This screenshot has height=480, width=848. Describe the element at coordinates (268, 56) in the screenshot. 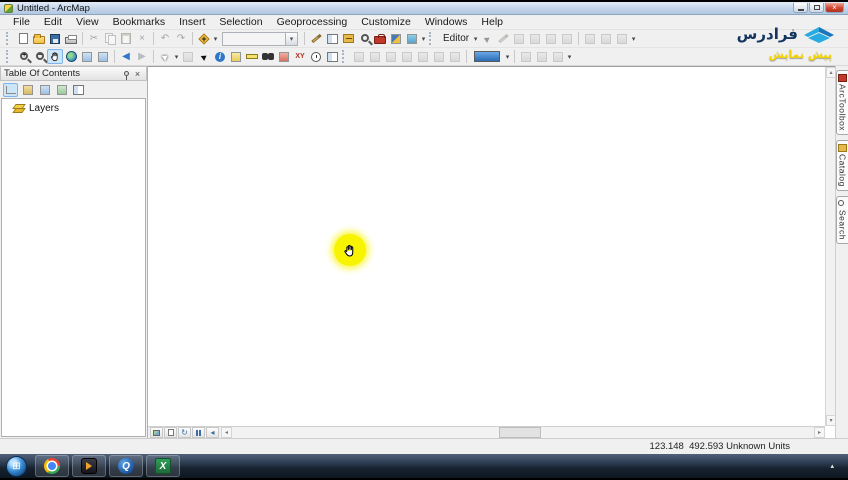

I see `find-icon` at that location.